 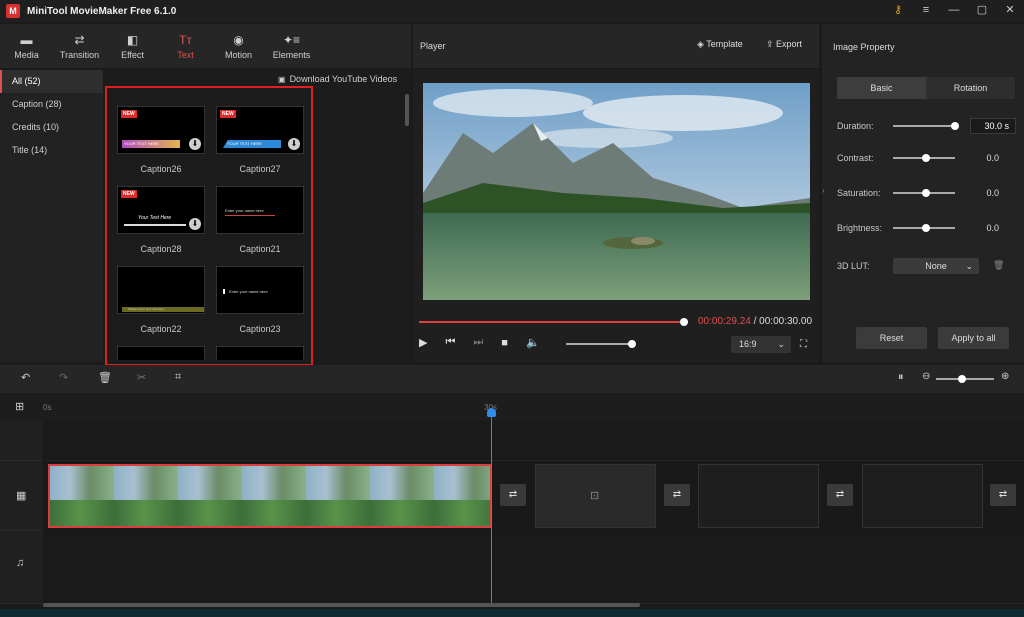 I want to click on timeline-ruler, so click(x=512, y=408).